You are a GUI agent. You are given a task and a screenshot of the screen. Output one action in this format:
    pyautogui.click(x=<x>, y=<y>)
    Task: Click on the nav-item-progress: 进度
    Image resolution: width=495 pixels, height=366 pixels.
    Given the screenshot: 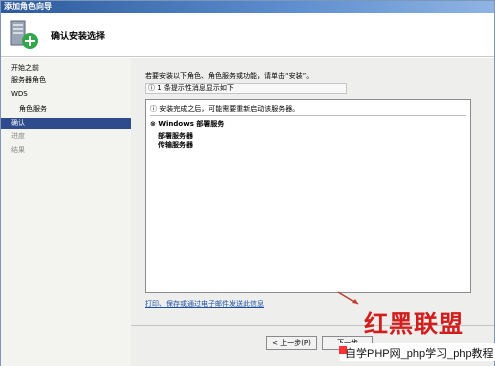 What is the action you would take?
    pyautogui.click(x=18, y=136)
    